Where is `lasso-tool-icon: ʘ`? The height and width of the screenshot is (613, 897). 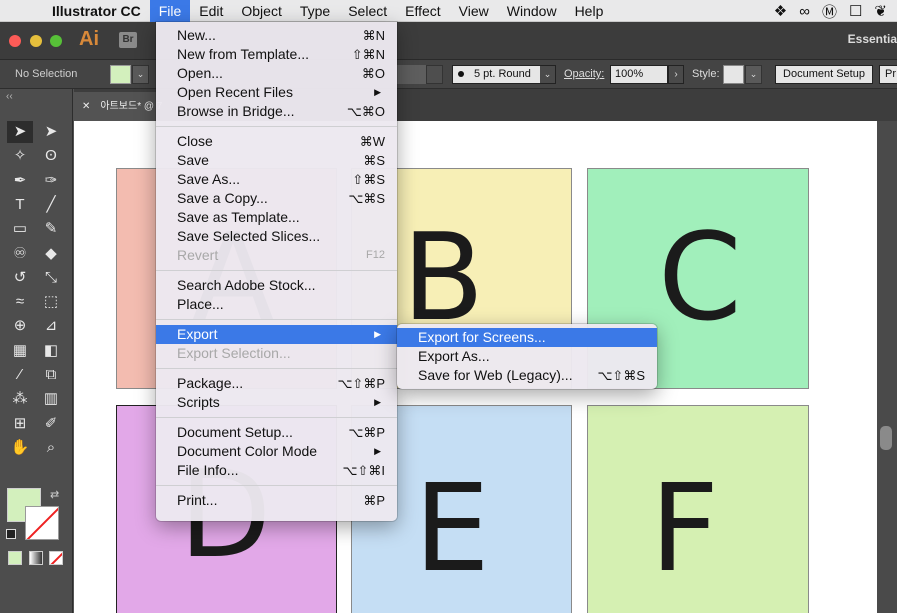 lasso-tool-icon: ʘ is located at coordinates (51, 156).